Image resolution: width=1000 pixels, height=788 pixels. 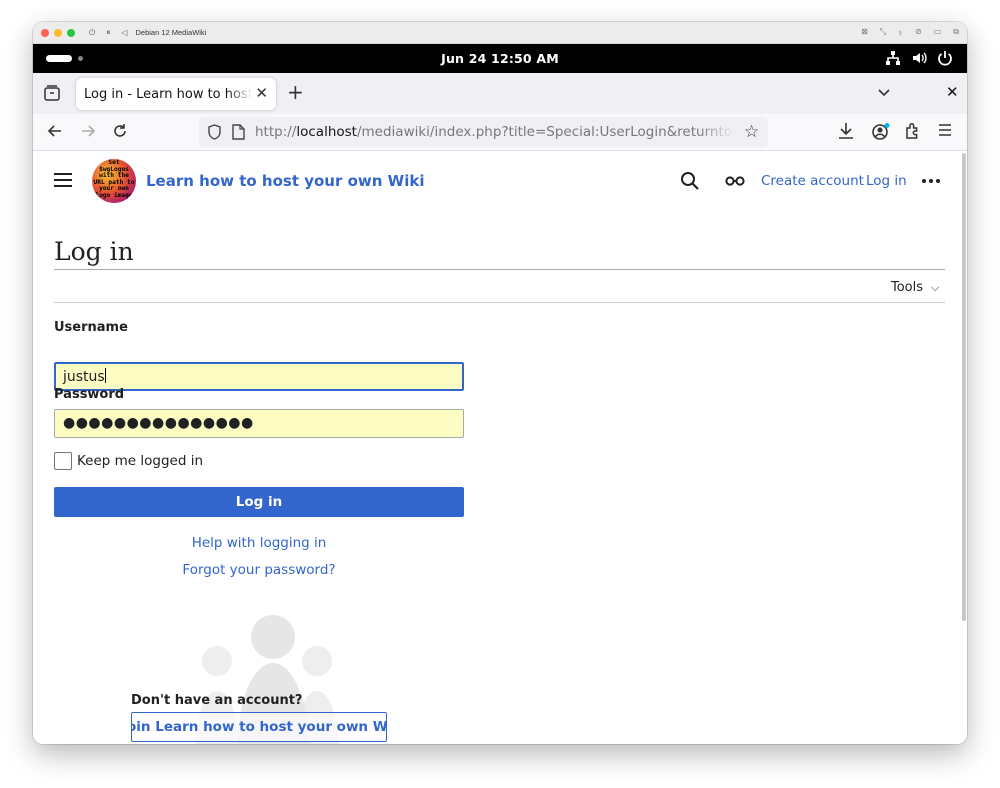 I want to click on help-login-link: Help with logging in, so click(x=259, y=543).